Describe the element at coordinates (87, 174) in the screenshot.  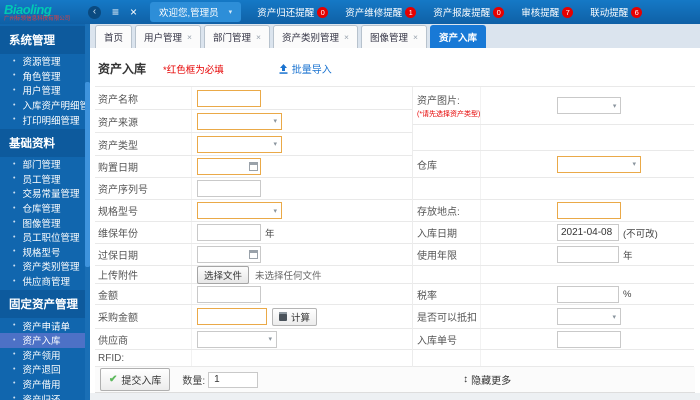
I see `scrollbar-thumb` at that location.